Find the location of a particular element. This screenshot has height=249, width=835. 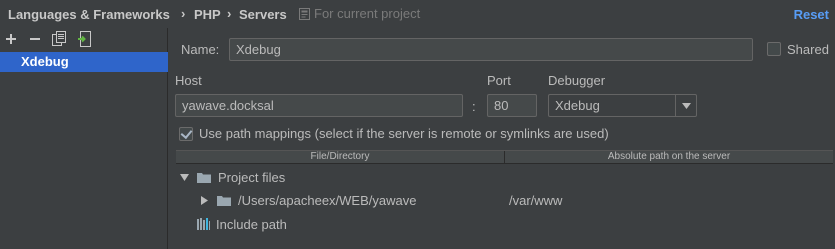

servers-toolbar is located at coordinates (84, 39).